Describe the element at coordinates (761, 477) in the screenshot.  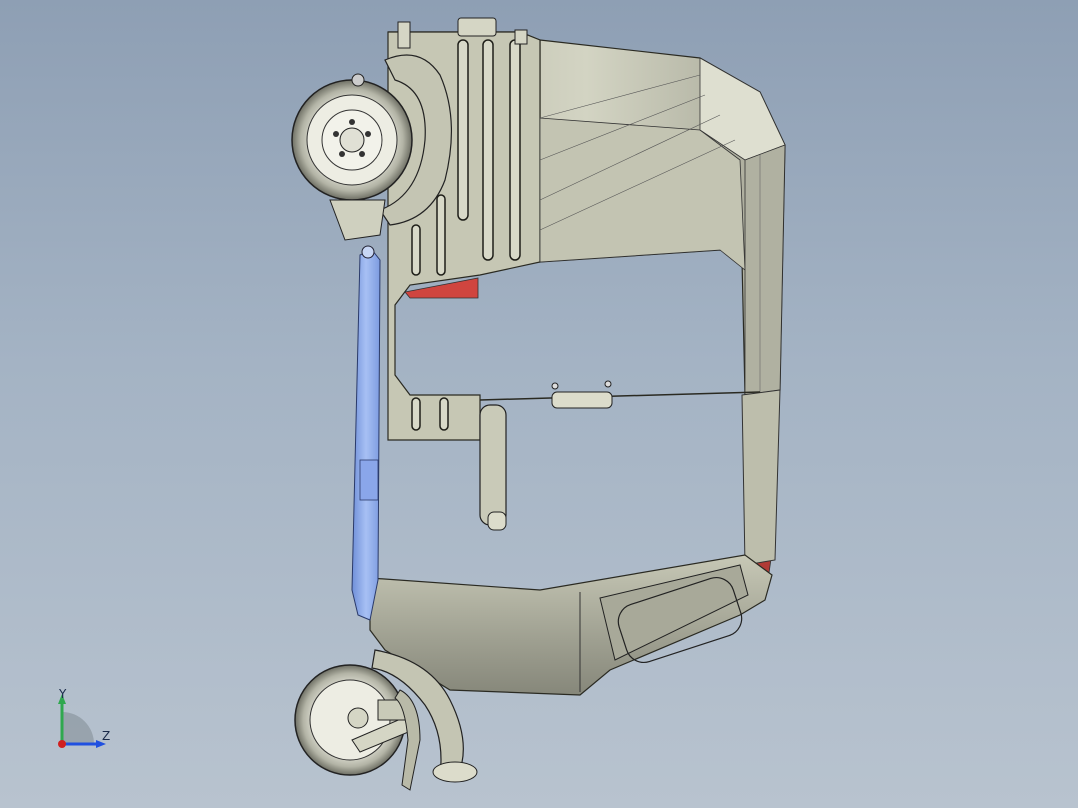
I see `lower-right-pillar` at that location.